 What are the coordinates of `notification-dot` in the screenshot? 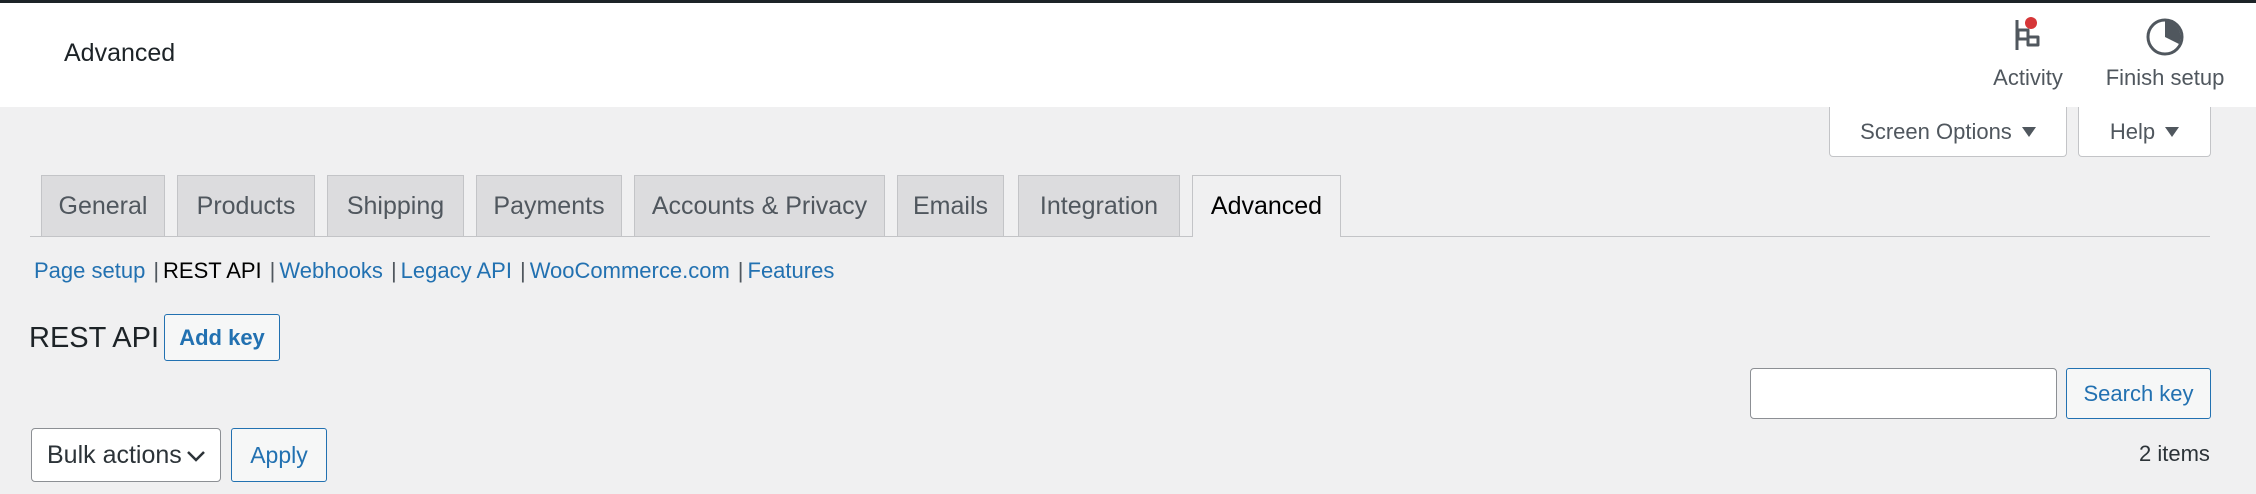 It's located at (2031, 23).